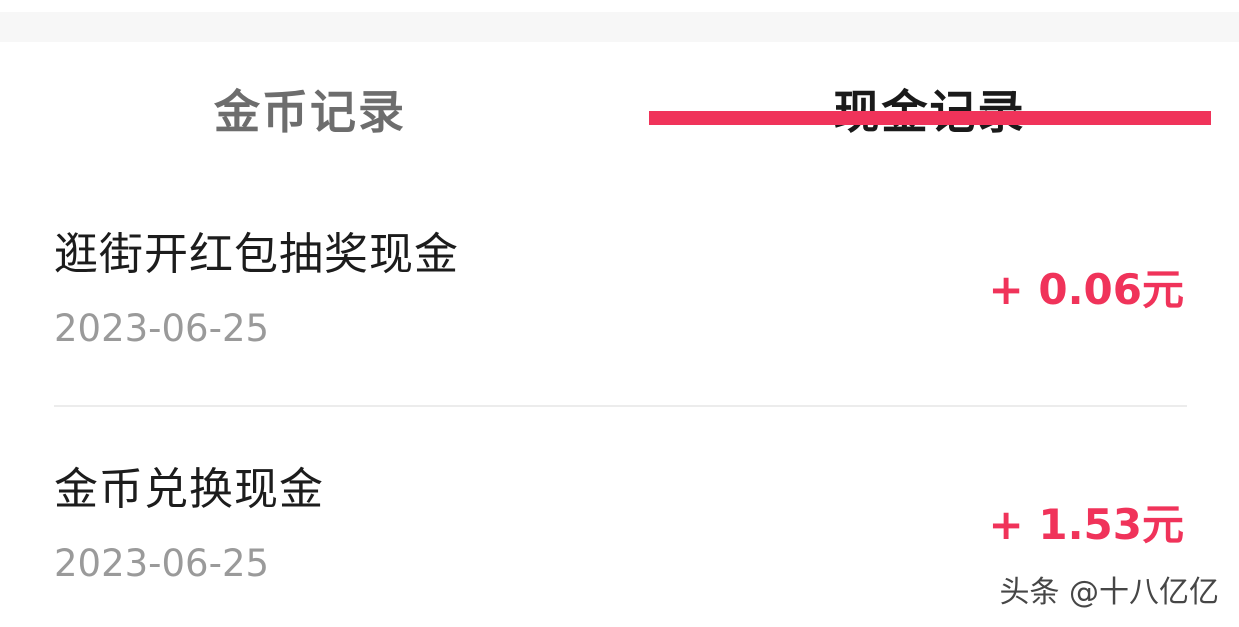 This screenshot has height=627, width=1239. I want to click on watermark: 头条 @十八亿亿, so click(1109, 592).